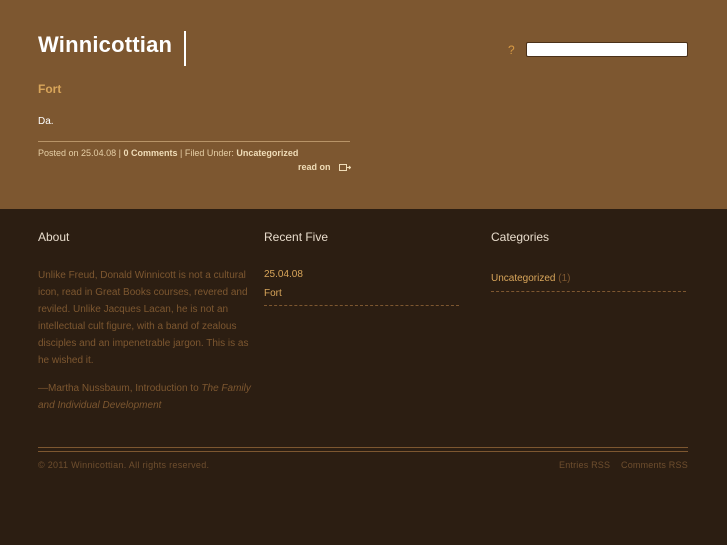 Image resolution: width=727 pixels, height=545 pixels. I want to click on read-on-link: read on, so click(325, 167).